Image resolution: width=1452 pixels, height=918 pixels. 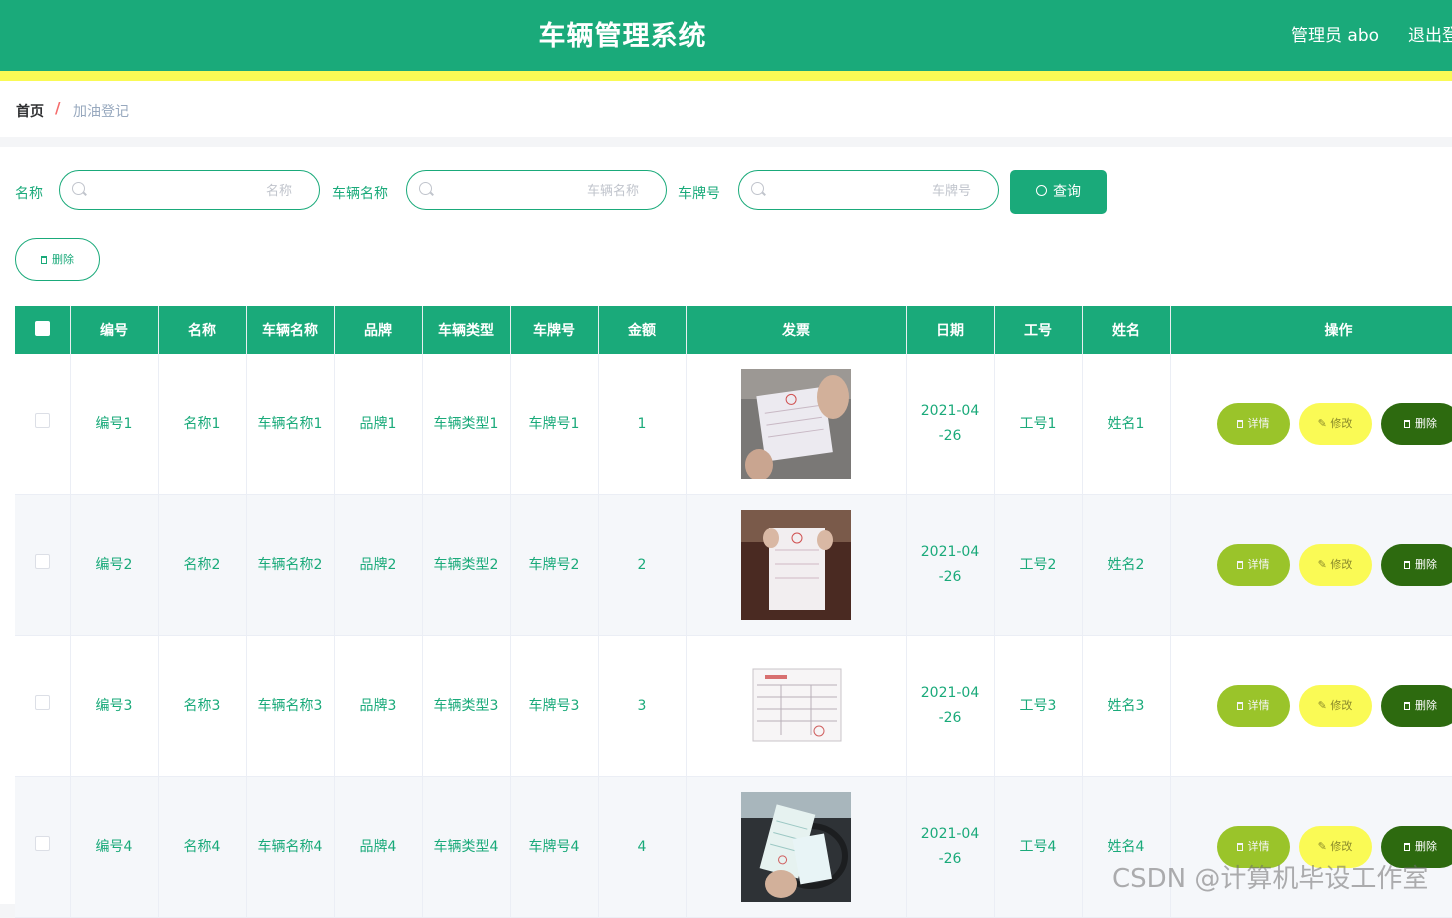 What do you see at coordinates (554, 330) in the screenshot?
I see `column-header: 车牌号` at bounding box center [554, 330].